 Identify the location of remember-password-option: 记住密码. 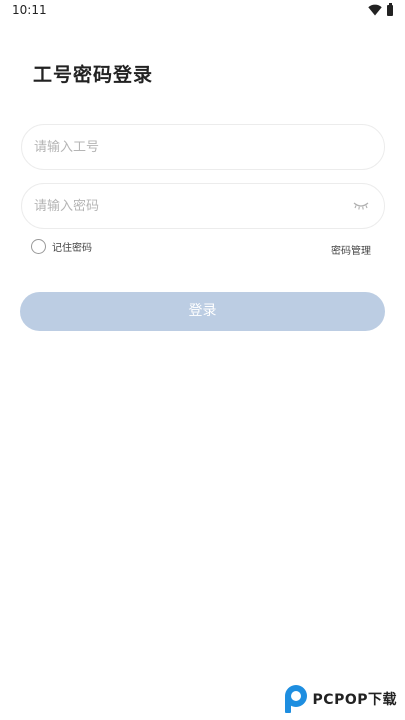
(61, 246).